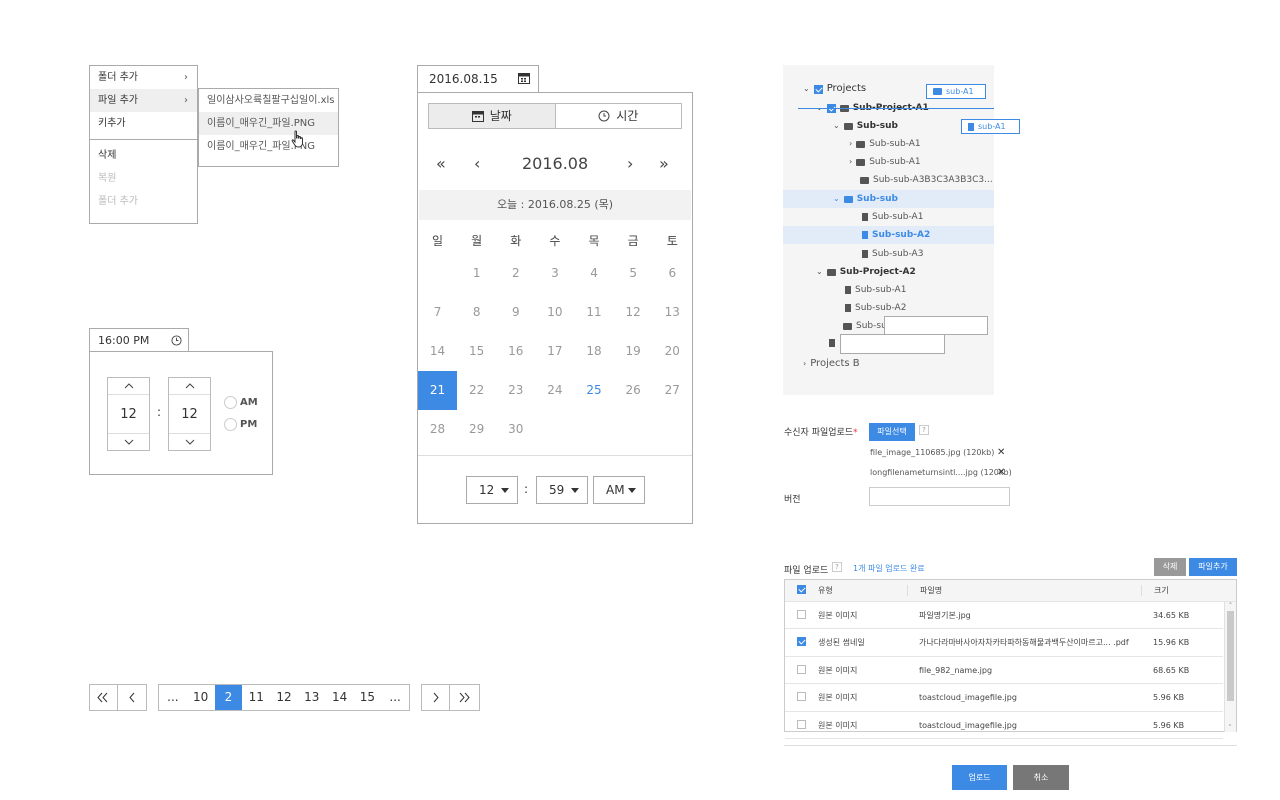 The image size is (1280, 800). What do you see at coordinates (143, 100) in the screenshot?
I see `menu-item-add-file: 파일 추가 ›` at bounding box center [143, 100].